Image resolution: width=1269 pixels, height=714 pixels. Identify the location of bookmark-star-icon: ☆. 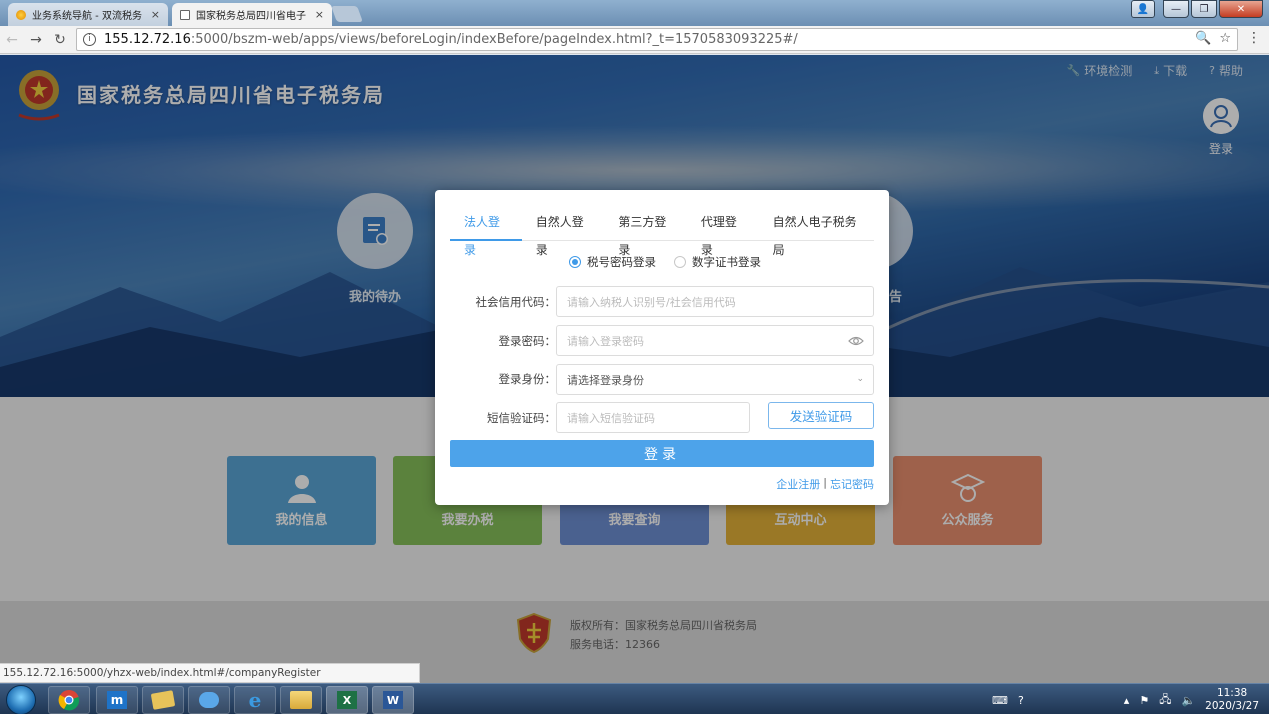
(1225, 38).